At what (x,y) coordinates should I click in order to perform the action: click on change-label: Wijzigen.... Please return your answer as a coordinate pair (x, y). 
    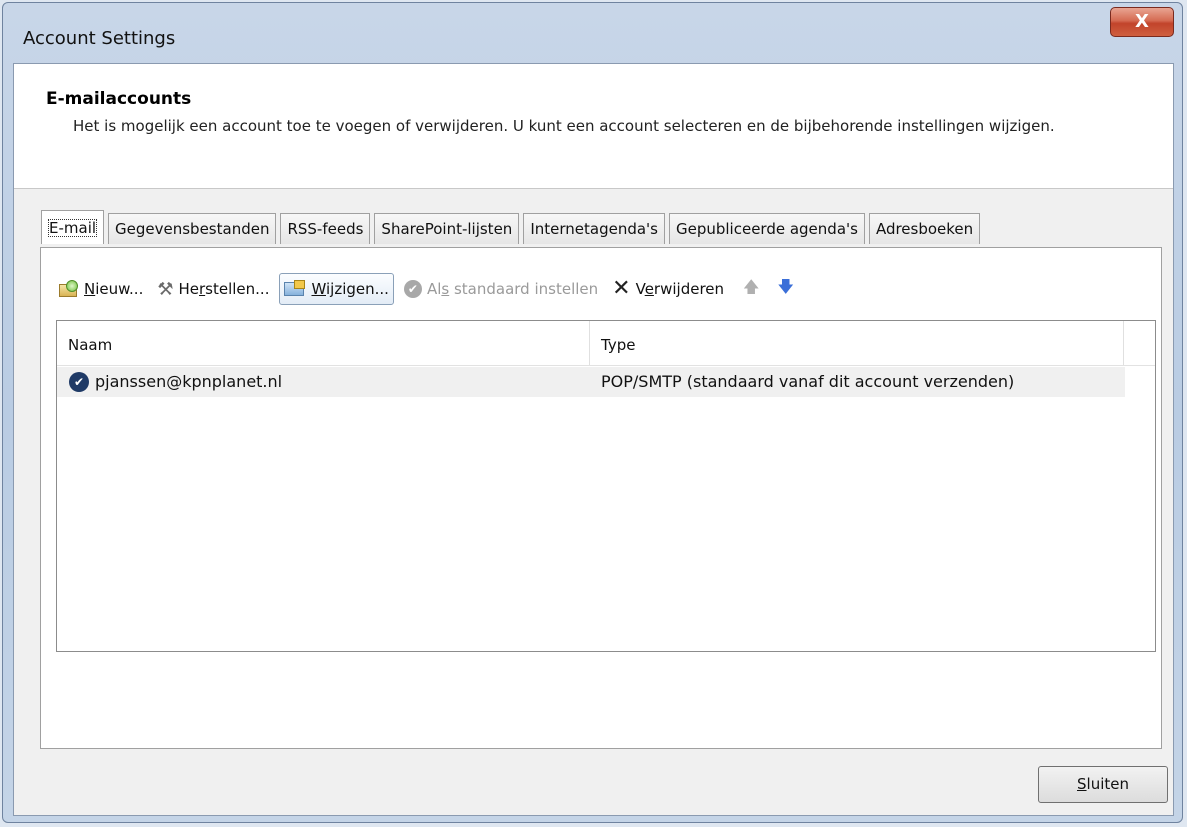
    Looking at the image, I should click on (350, 289).